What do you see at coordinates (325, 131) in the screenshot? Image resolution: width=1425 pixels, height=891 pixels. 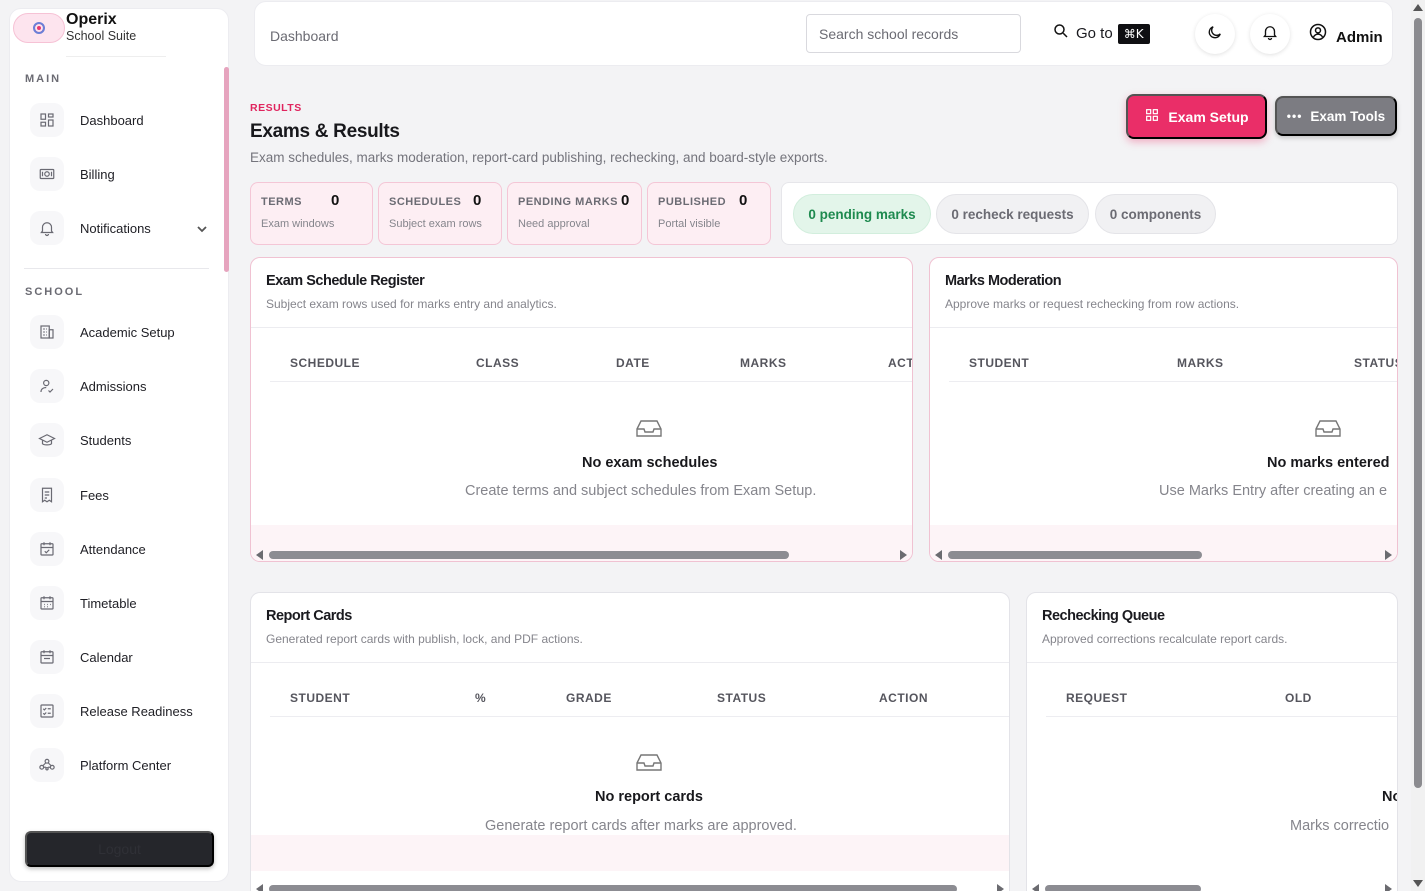 I see `page-title: Exams & Results` at bounding box center [325, 131].